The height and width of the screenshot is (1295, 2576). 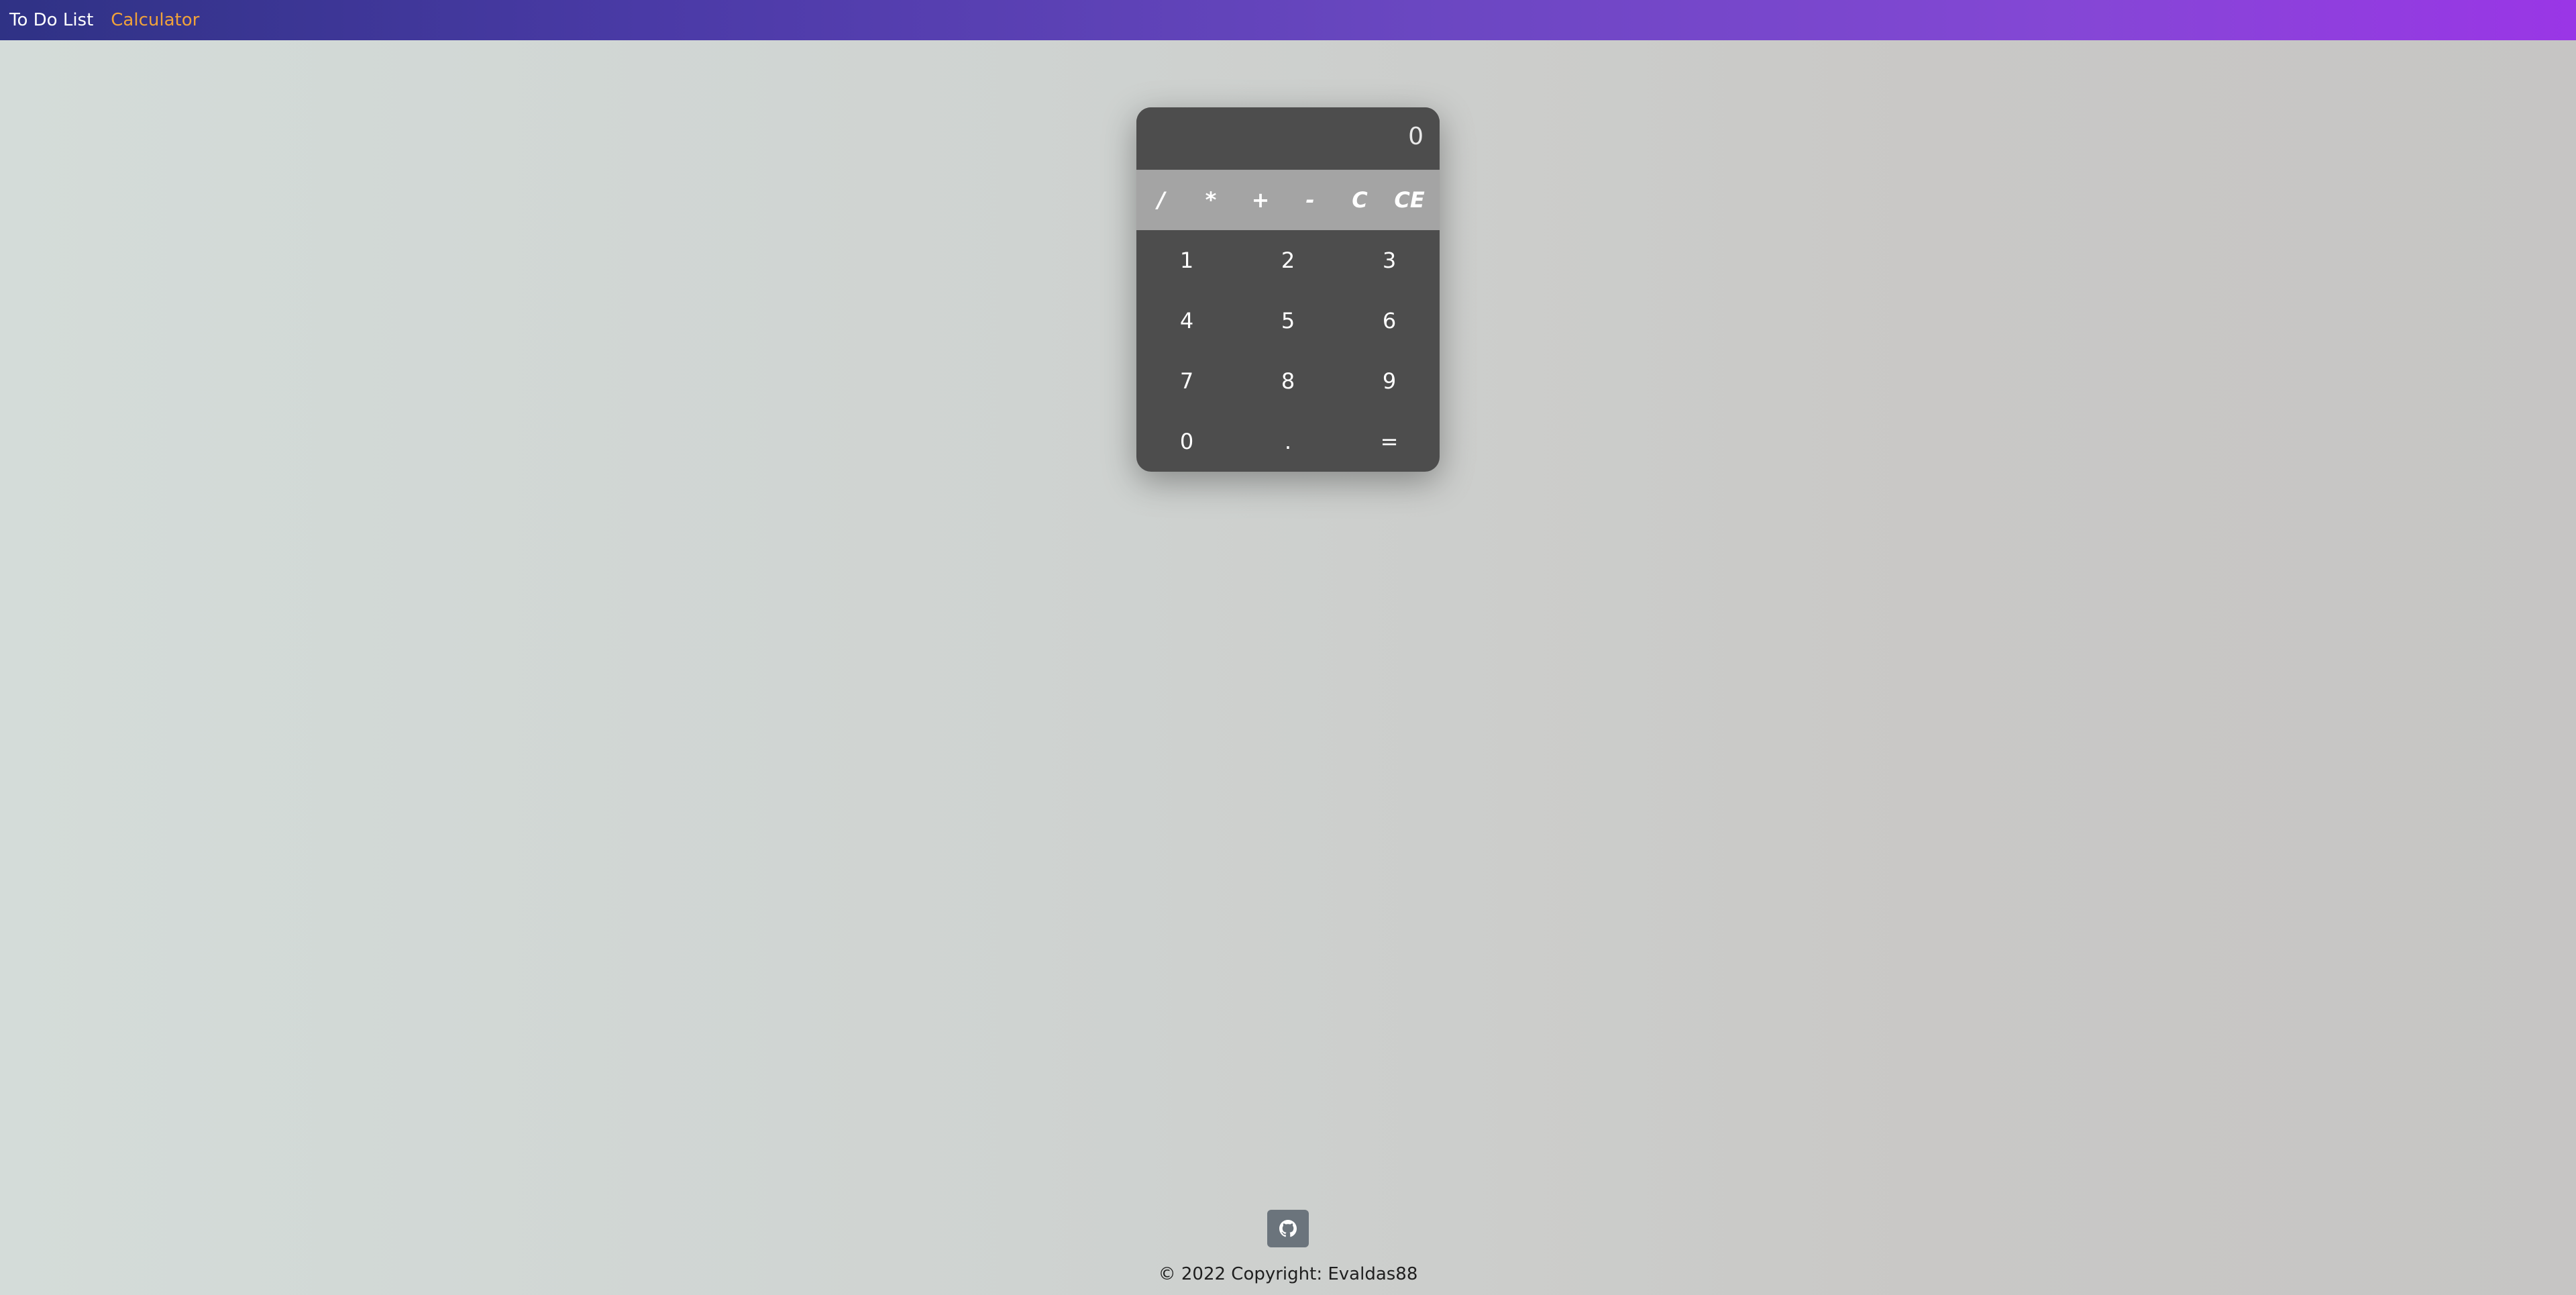 I want to click on calculator-display: 0, so click(x=1288, y=138).